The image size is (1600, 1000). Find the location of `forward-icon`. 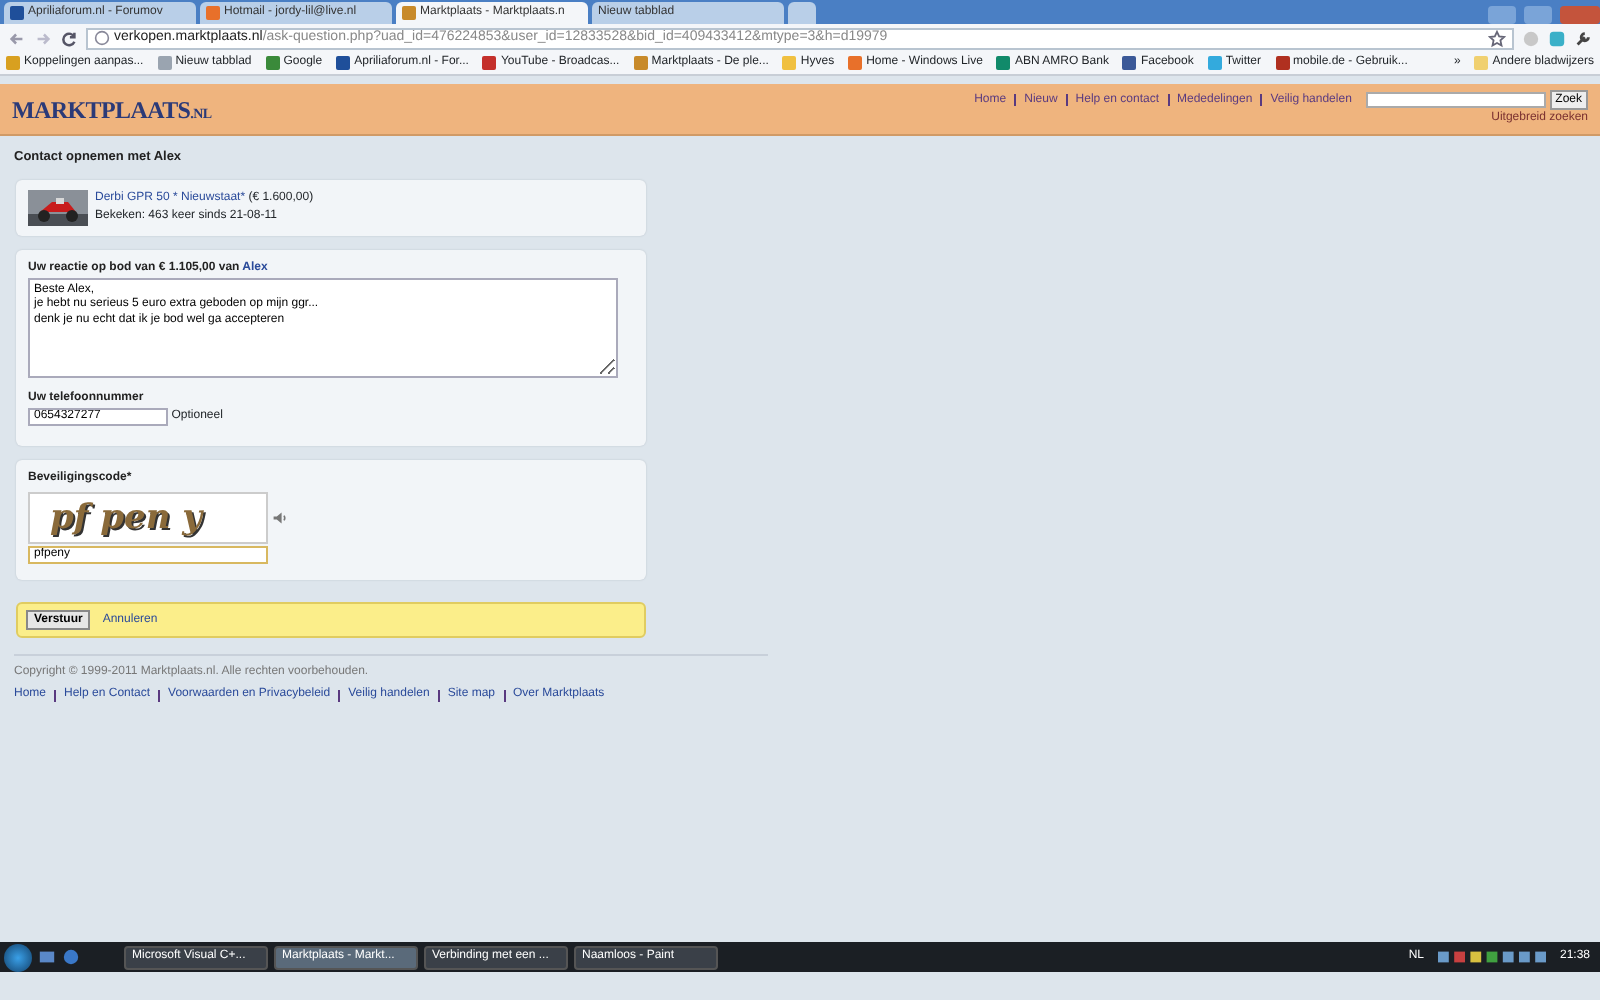

forward-icon is located at coordinates (43, 38).